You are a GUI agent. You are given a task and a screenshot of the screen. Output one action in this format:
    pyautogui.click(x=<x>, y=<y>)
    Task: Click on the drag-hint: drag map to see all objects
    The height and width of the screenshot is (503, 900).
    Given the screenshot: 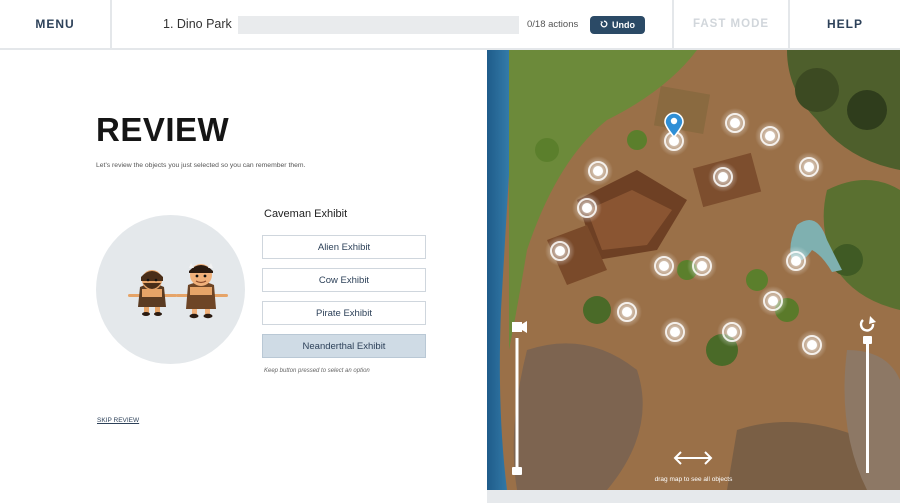 What is the action you would take?
    pyautogui.click(x=693, y=479)
    